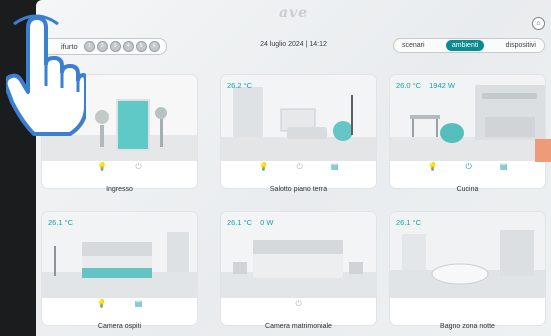  What do you see at coordinates (413, 45) in the screenshot?
I see `tab-scenari: scenari` at bounding box center [413, 45].